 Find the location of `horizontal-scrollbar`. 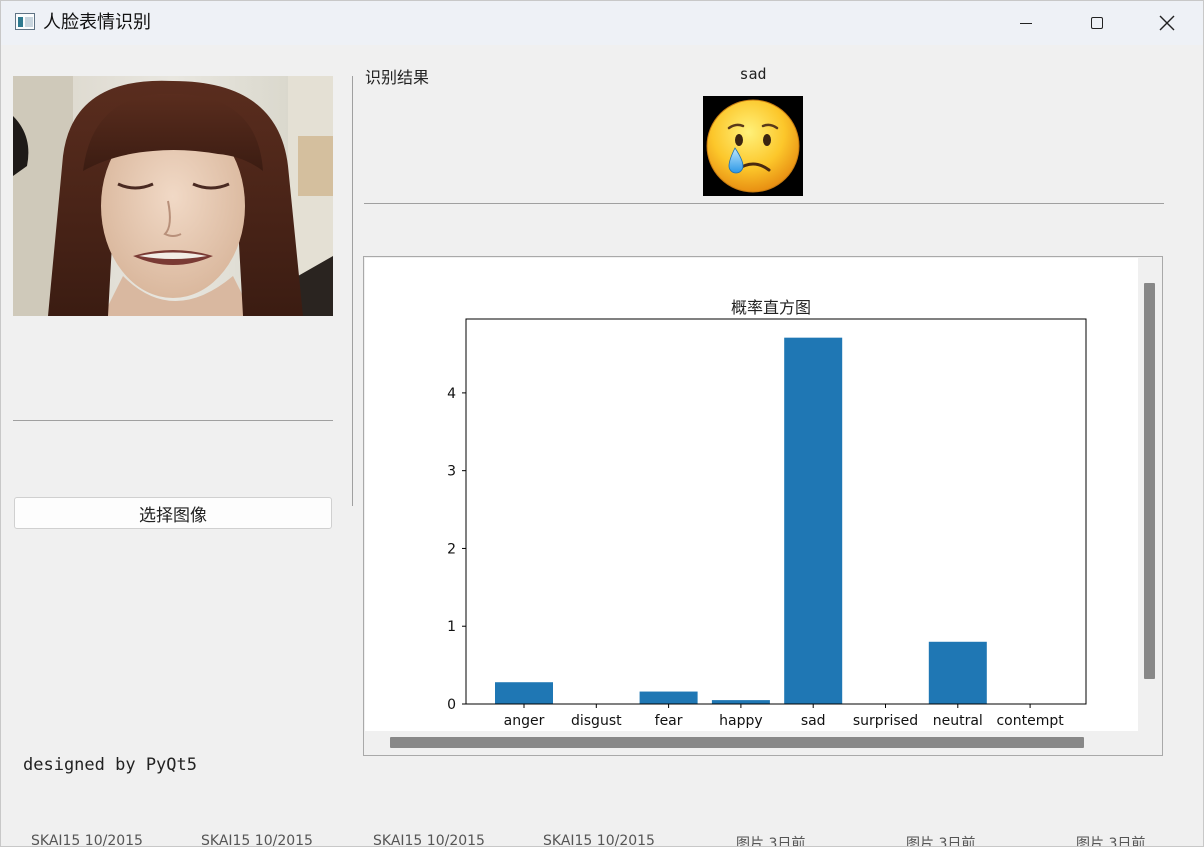

horizontal-scrollbar is located at coordinates (737, 742).